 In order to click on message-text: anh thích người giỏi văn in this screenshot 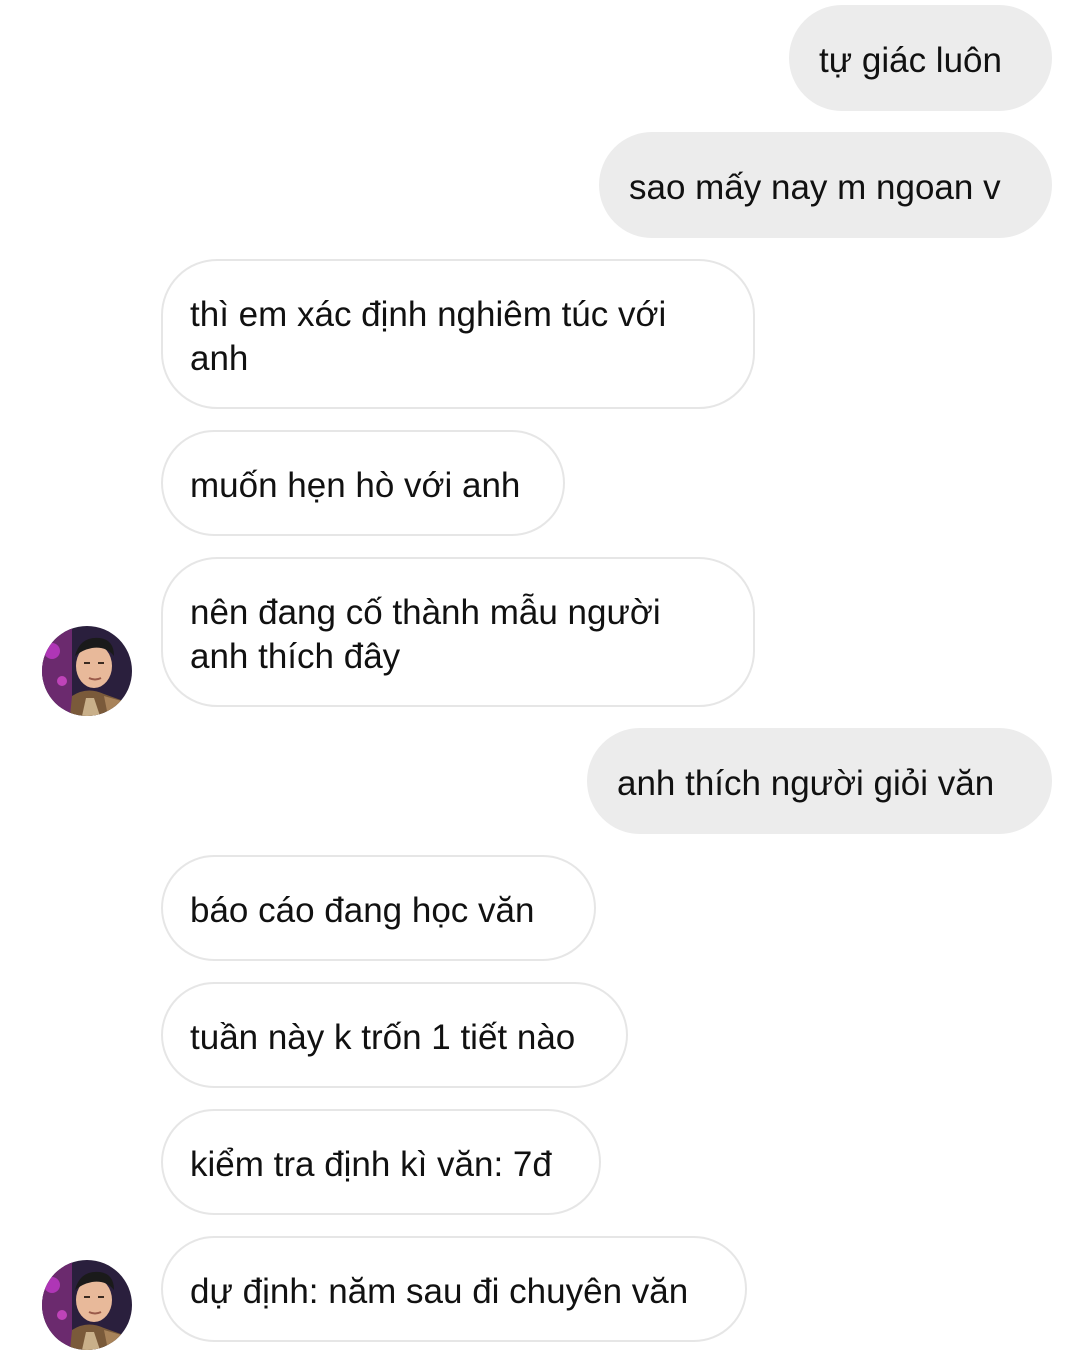, I will do `click(806, 783)`.